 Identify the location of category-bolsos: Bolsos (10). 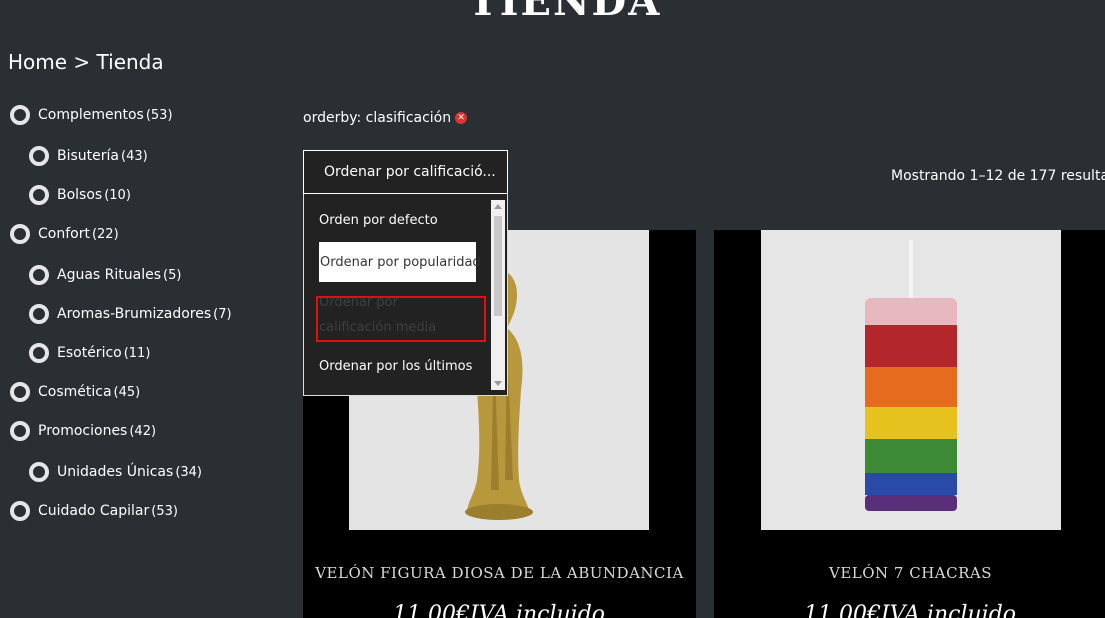
(80, 195).